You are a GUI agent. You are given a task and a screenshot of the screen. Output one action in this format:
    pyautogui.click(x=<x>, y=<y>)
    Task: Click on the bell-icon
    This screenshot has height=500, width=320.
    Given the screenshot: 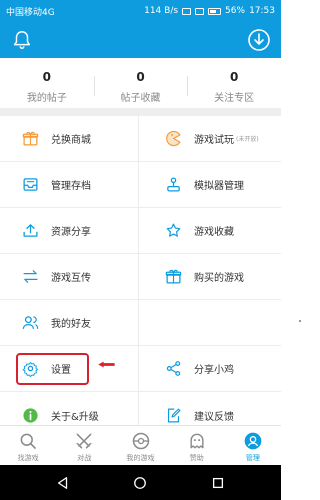 What is the action you would take?
    pyautogui.click(x=22, y=40)
    